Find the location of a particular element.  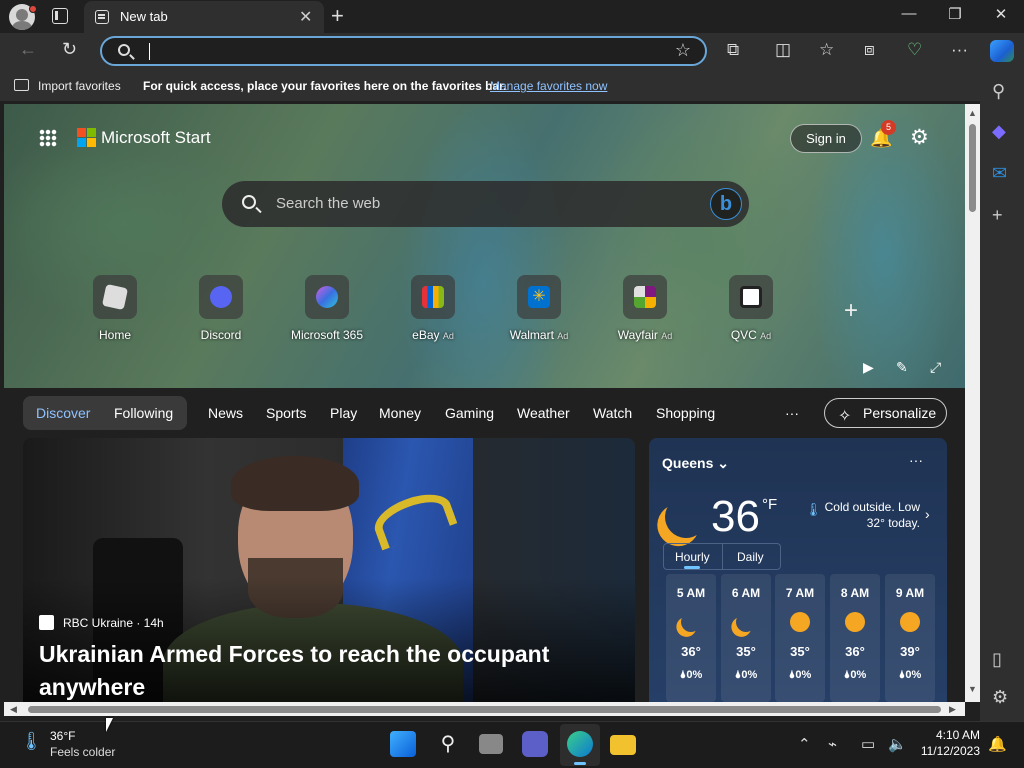

extensions-icon: ⧉ is located at coordinates (733, 50).